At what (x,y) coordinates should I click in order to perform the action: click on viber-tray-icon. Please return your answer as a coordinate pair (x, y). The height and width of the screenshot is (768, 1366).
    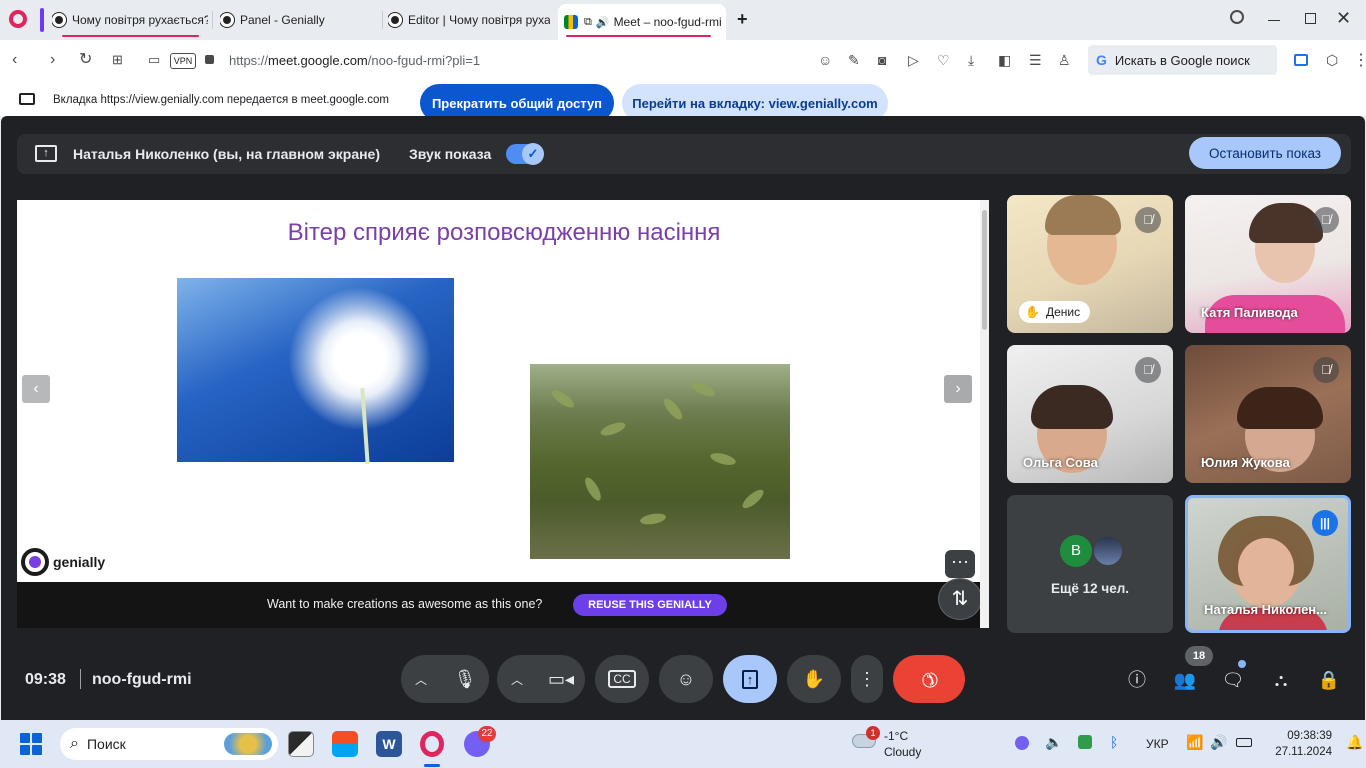
    Looking at the image, I should click on (1022, 743).